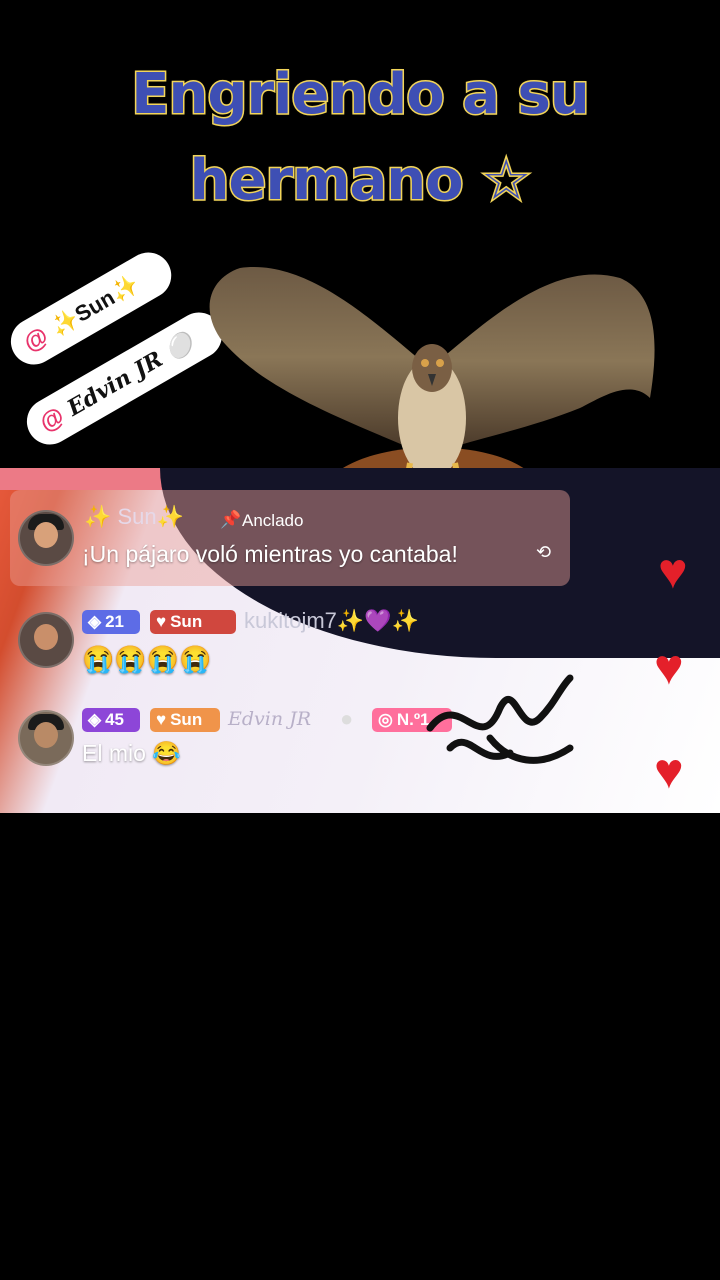 The image size is (720, 1280). What do you see at coordinates (500, 719) in the screenshot?
I see `signature-logo` at bounding box center [500, 719].